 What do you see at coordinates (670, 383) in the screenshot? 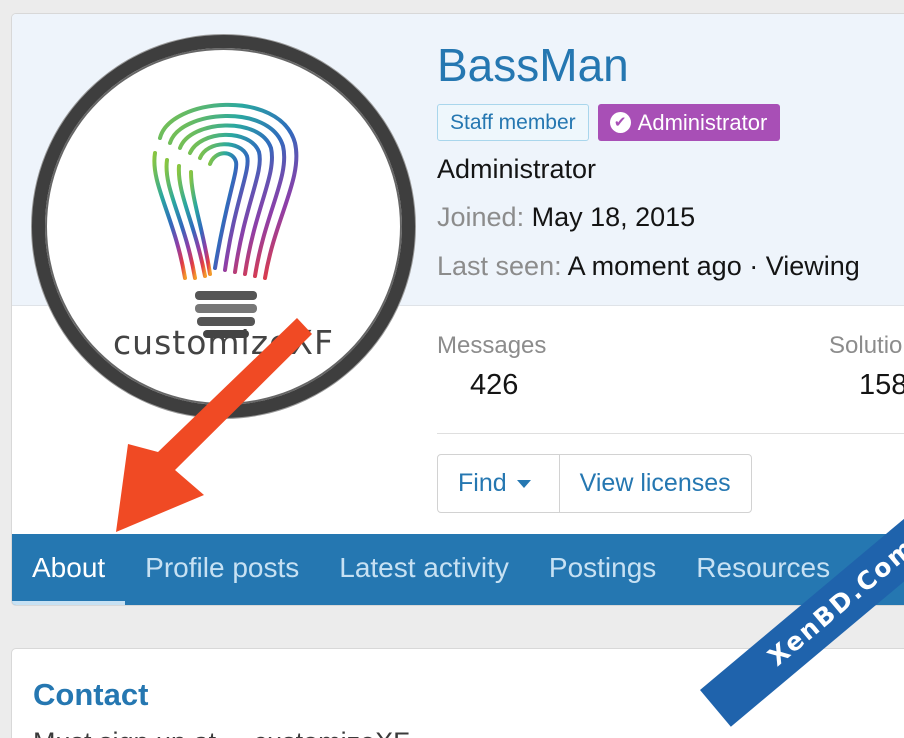
I see `profile-stats: Messages 426 Solutions 158` at bounding box center [670, 383].